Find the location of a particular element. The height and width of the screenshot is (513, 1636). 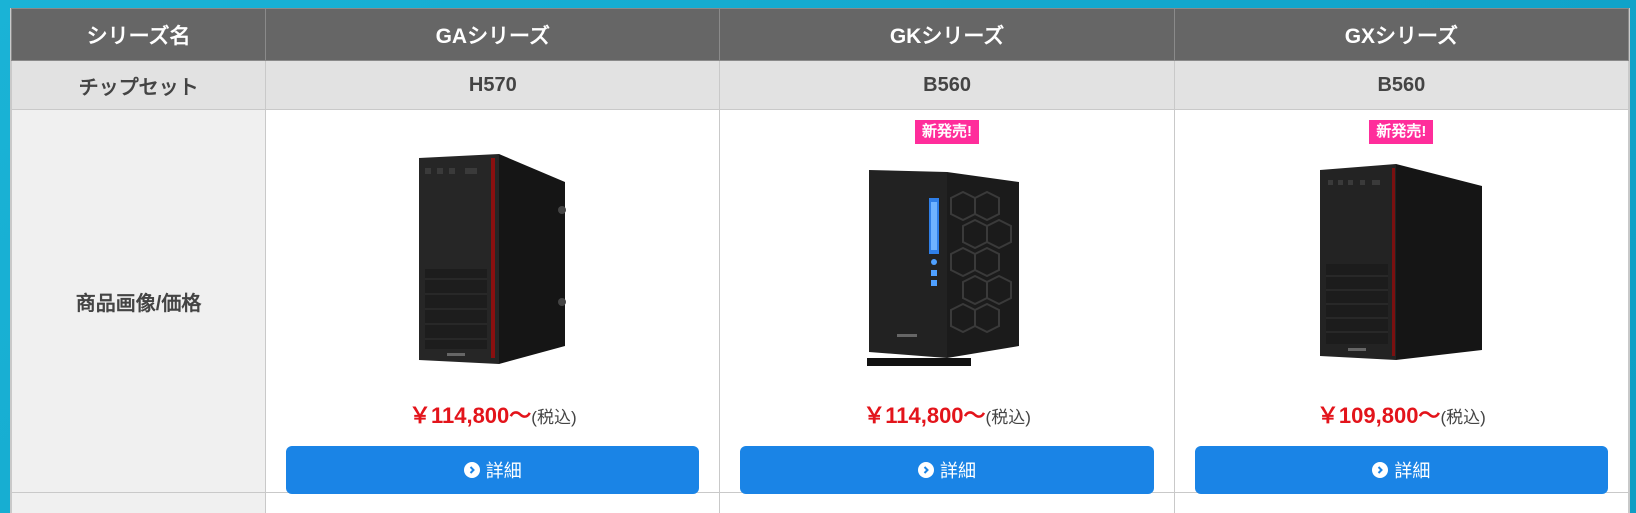

price-ga: ￥114,800～(税込) is located at coordinates (492, 414).